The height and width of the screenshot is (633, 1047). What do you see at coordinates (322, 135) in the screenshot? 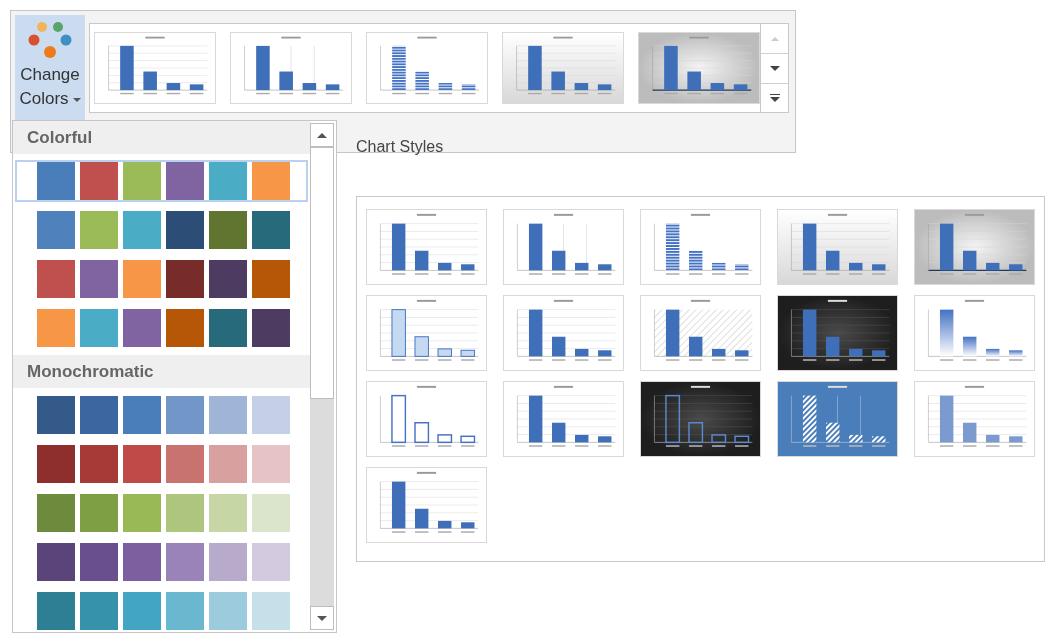
I see `scroll-up-button` at bounding box center [322, 135].